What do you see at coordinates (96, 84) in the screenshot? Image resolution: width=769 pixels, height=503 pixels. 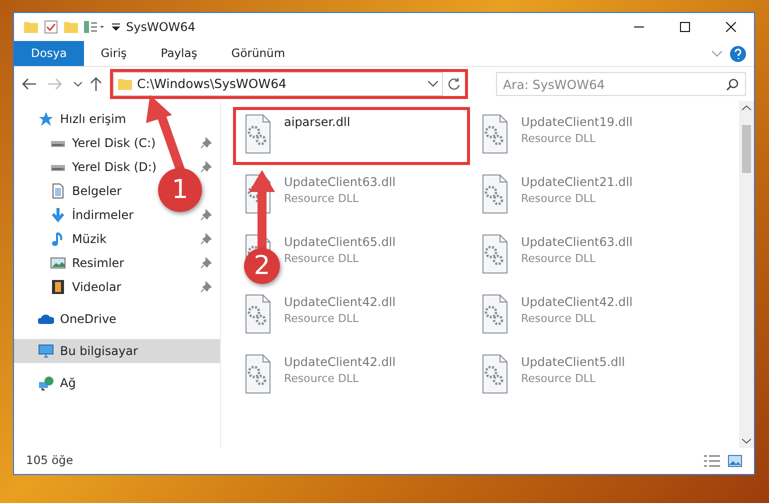 I see `up-icon` at bounding box center [96, 84].